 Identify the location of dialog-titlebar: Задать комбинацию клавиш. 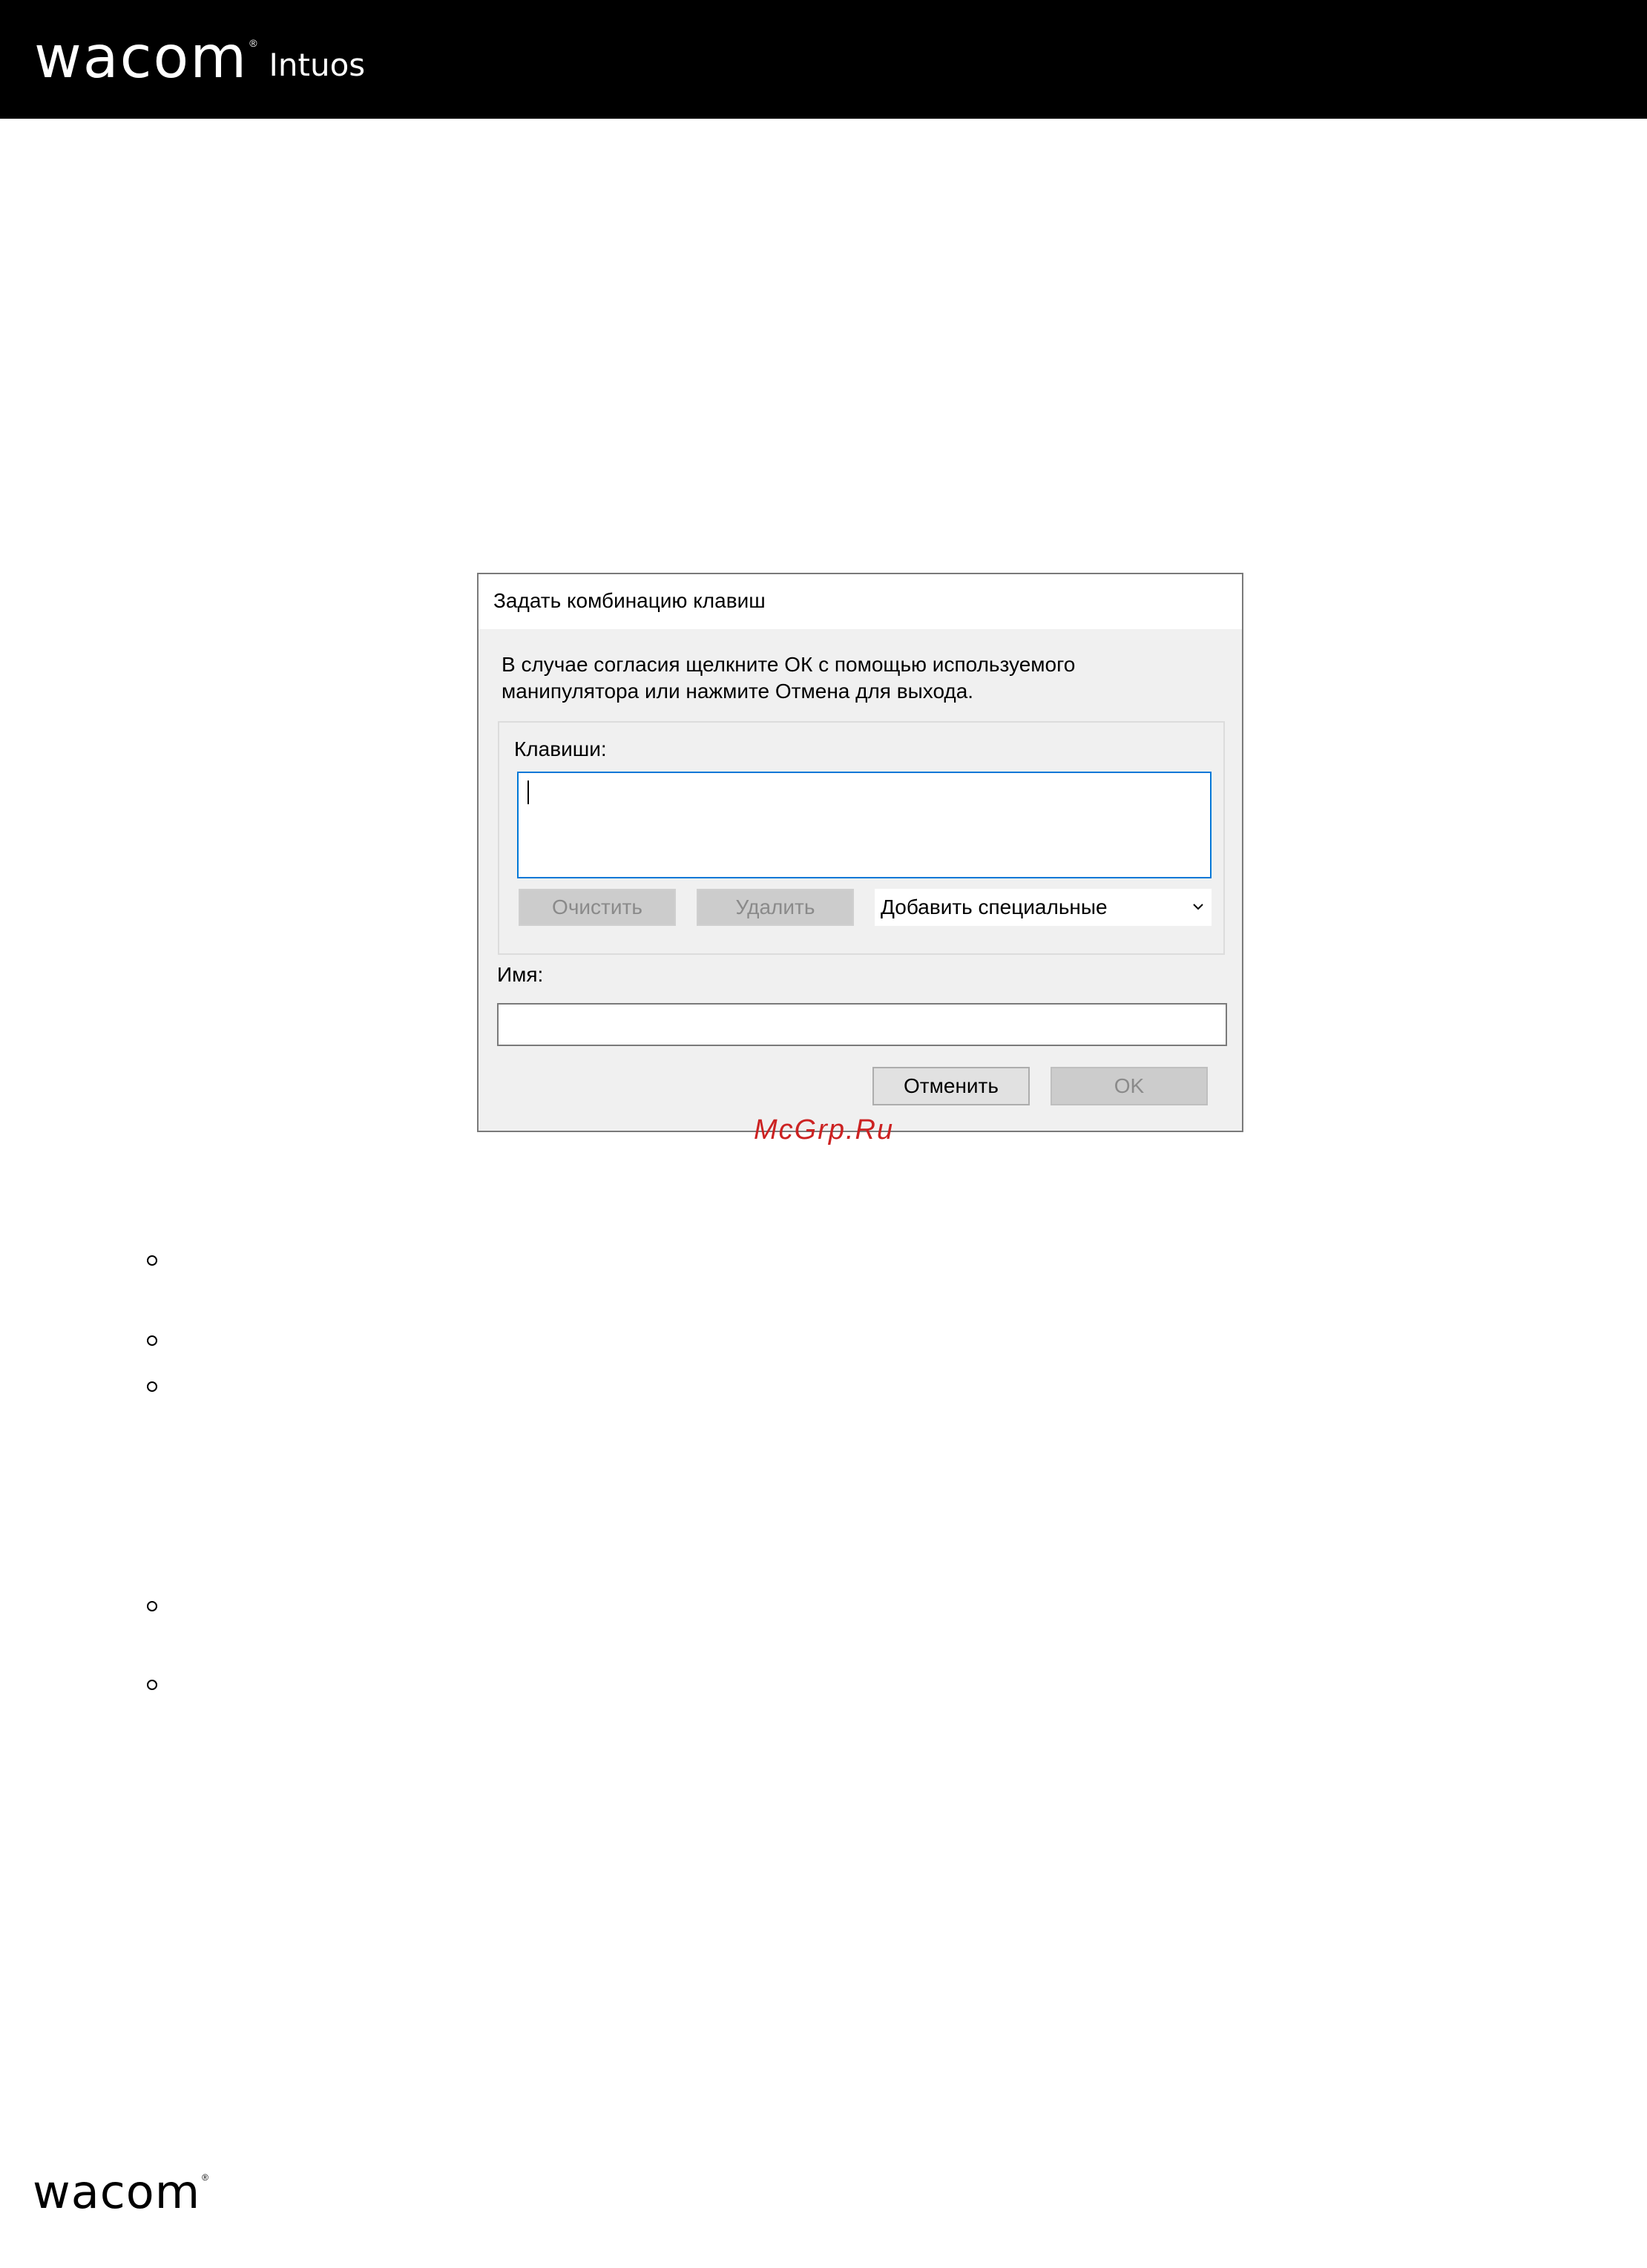
(860, 601).